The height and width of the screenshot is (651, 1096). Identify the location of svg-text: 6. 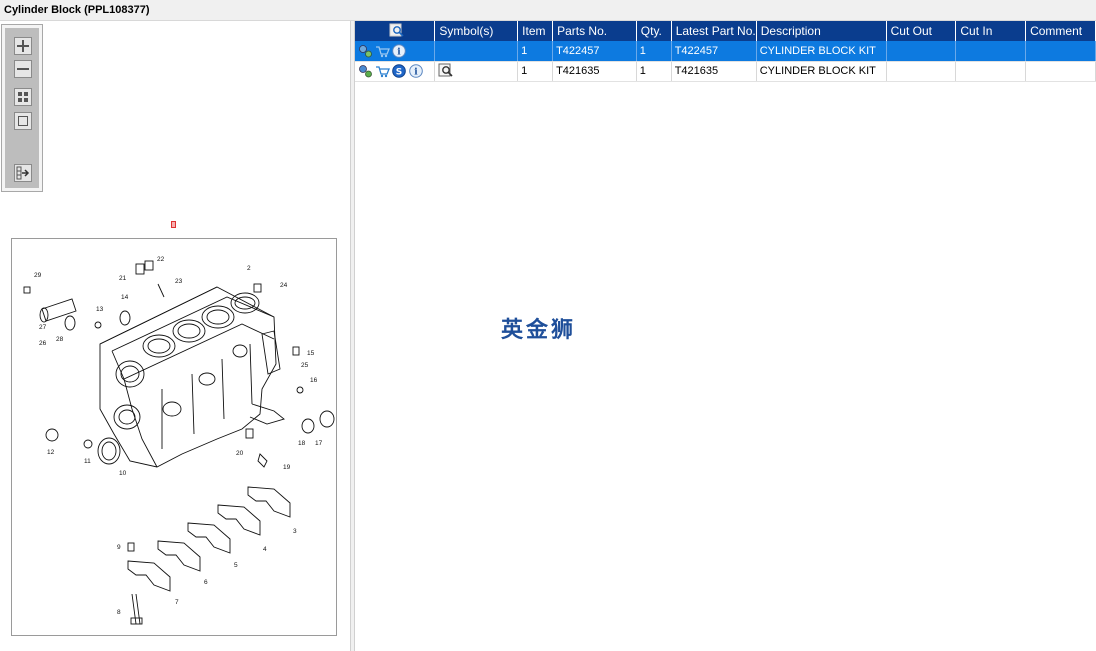
(206, 582).